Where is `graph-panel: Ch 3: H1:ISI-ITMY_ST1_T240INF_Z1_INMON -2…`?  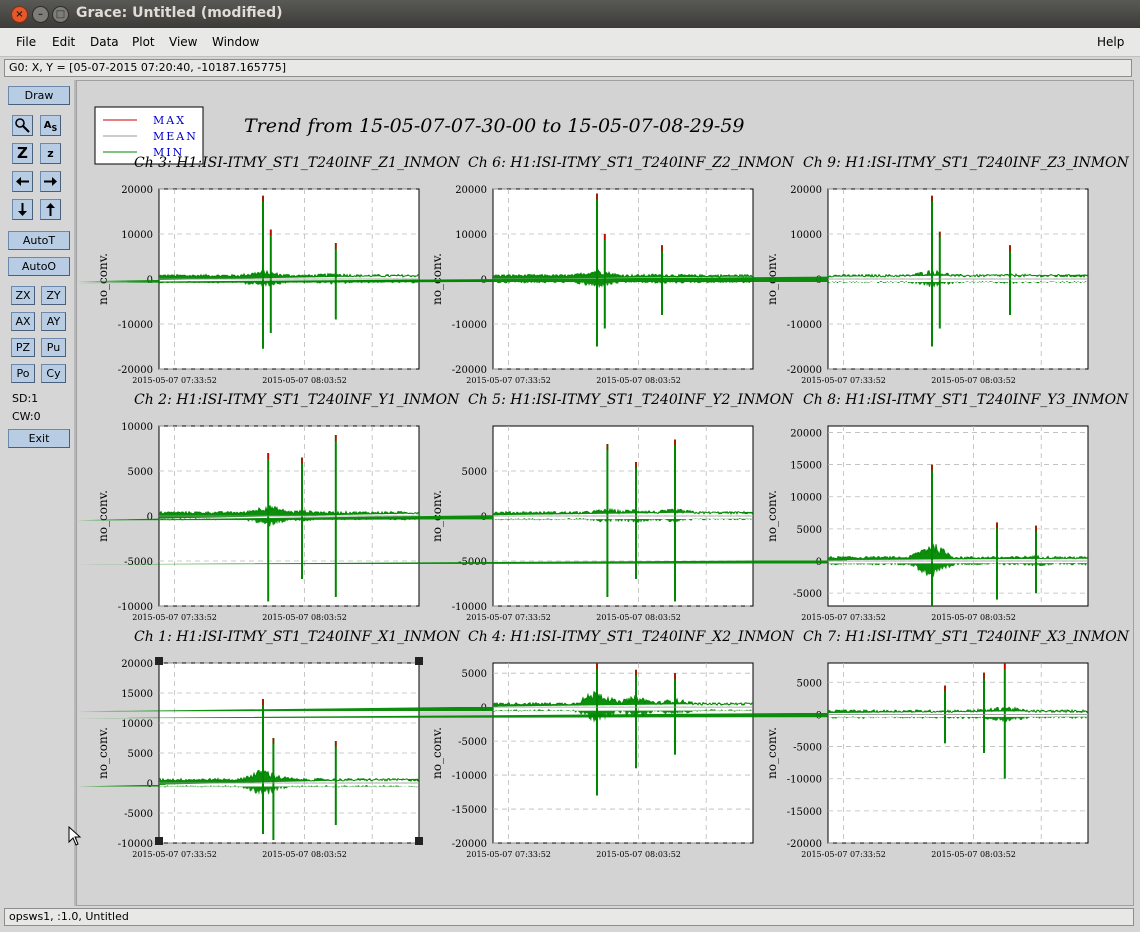
graph-panel: Ch 3: H1:ISI-ITMY_ST1_T240INF_Z1_INMON -2… is located at coordinates (269, 270).